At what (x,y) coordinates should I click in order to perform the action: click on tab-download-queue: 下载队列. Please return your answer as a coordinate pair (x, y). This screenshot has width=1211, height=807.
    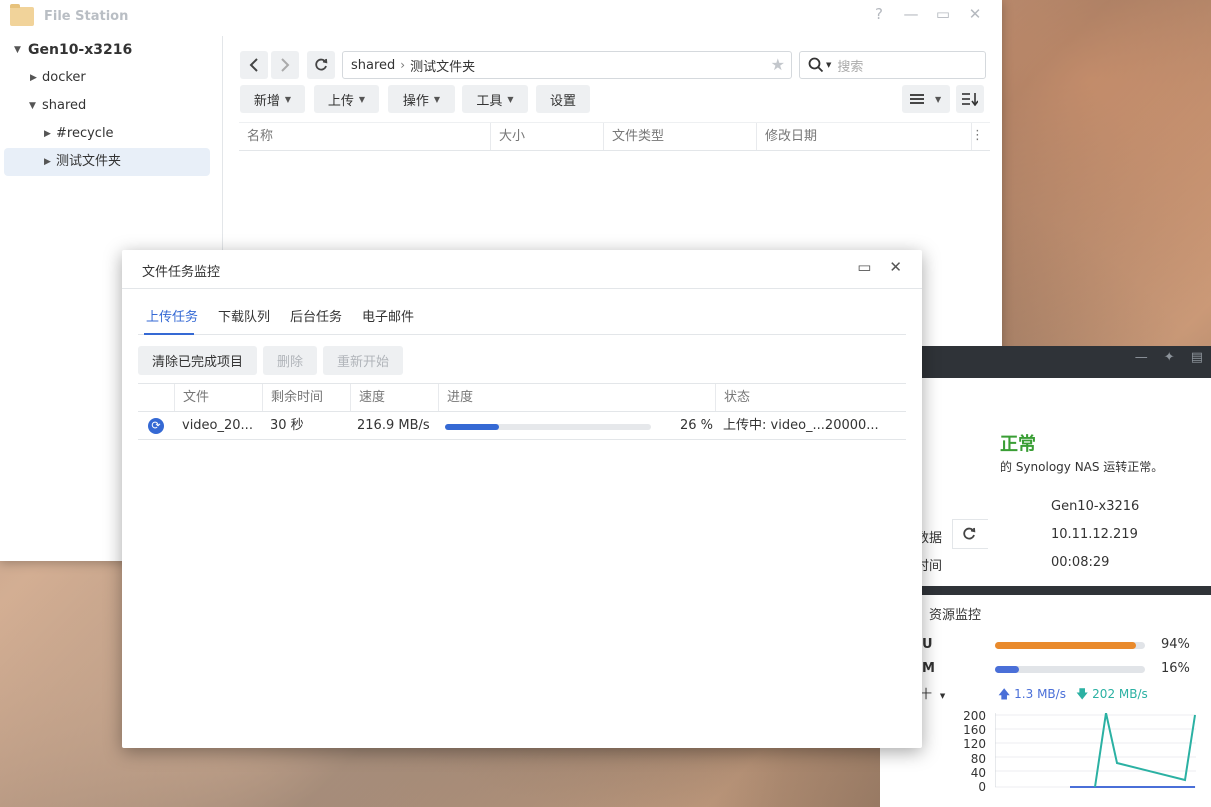
    Looking at the image, I should click on (244, 315).